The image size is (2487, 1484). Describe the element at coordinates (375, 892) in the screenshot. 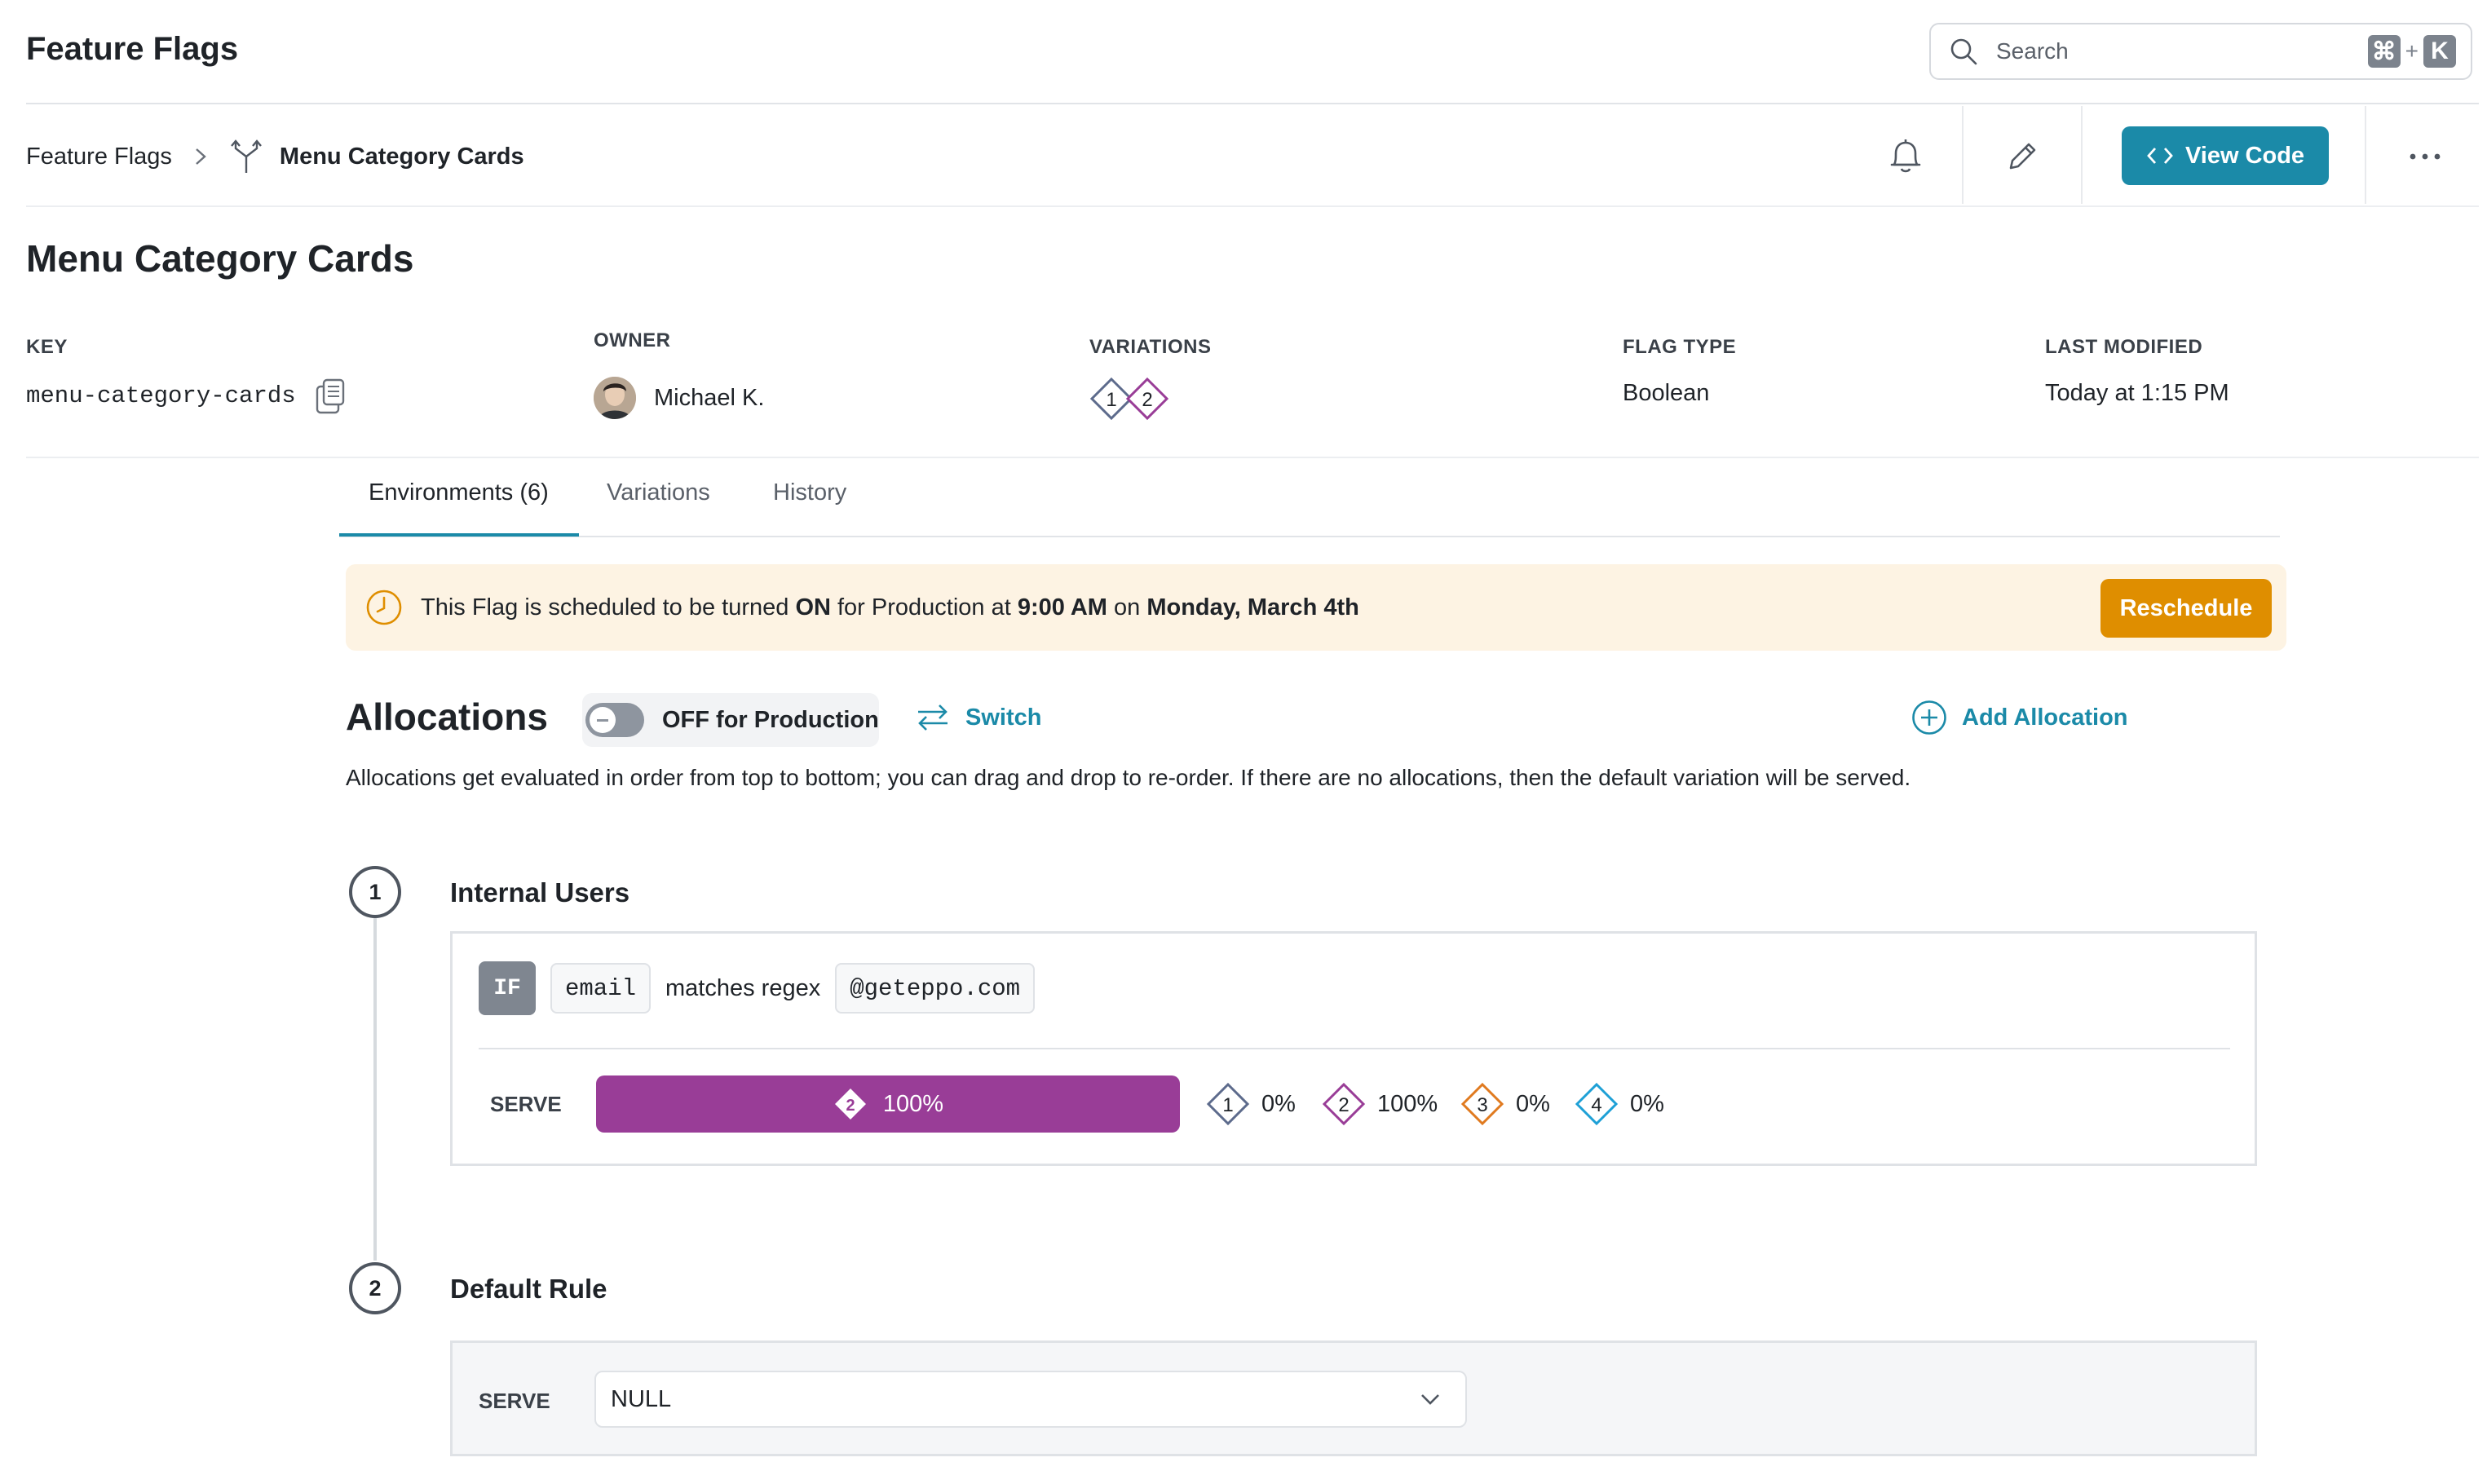

I see `step-number-1: 1` at that location.